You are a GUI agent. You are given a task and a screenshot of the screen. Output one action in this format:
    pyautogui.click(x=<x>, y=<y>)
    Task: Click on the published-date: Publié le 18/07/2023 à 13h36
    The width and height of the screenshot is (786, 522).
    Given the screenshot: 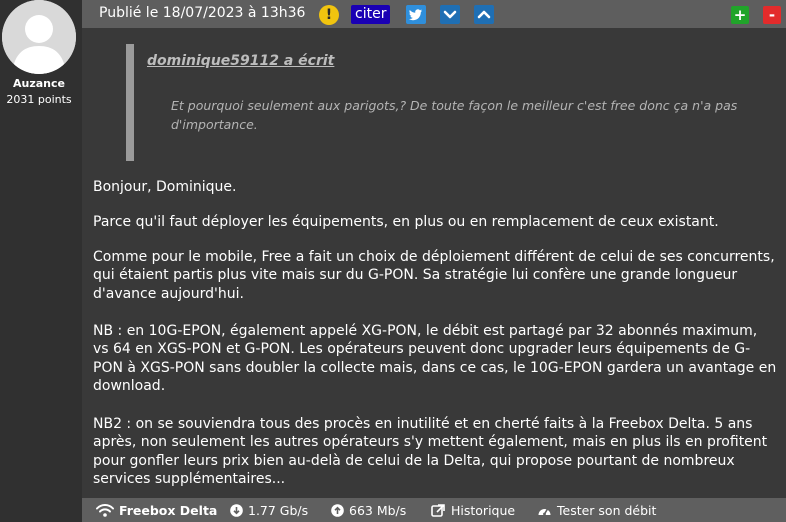 What is the action you would take?
    pyautogui.click(x=202, y=13)
    